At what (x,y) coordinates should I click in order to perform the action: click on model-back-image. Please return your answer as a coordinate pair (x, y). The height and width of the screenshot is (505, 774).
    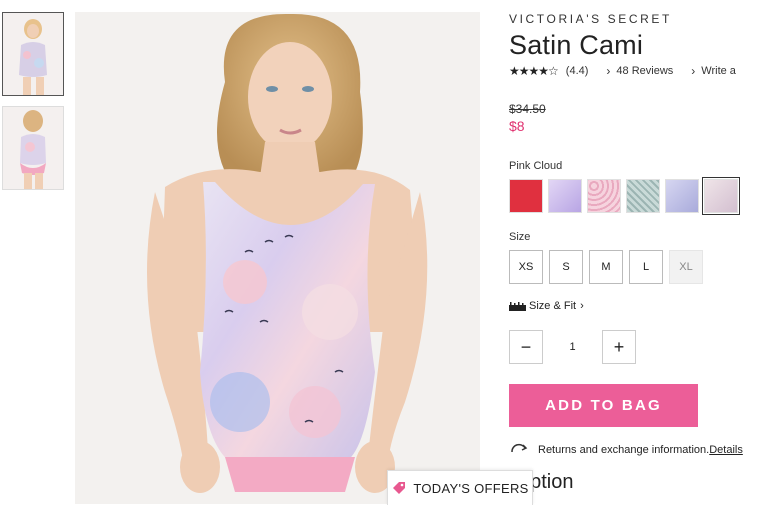
    Looking at the image, I should click on (33, 148).